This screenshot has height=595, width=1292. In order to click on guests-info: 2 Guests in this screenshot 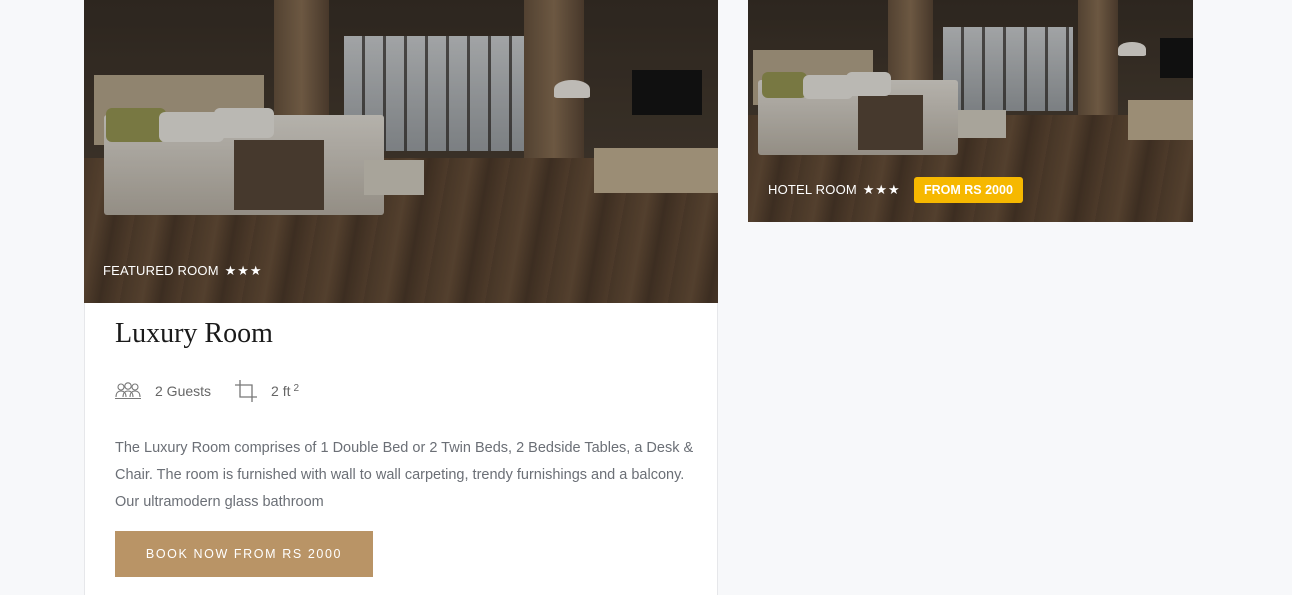, I will do `click(163, 391)`.